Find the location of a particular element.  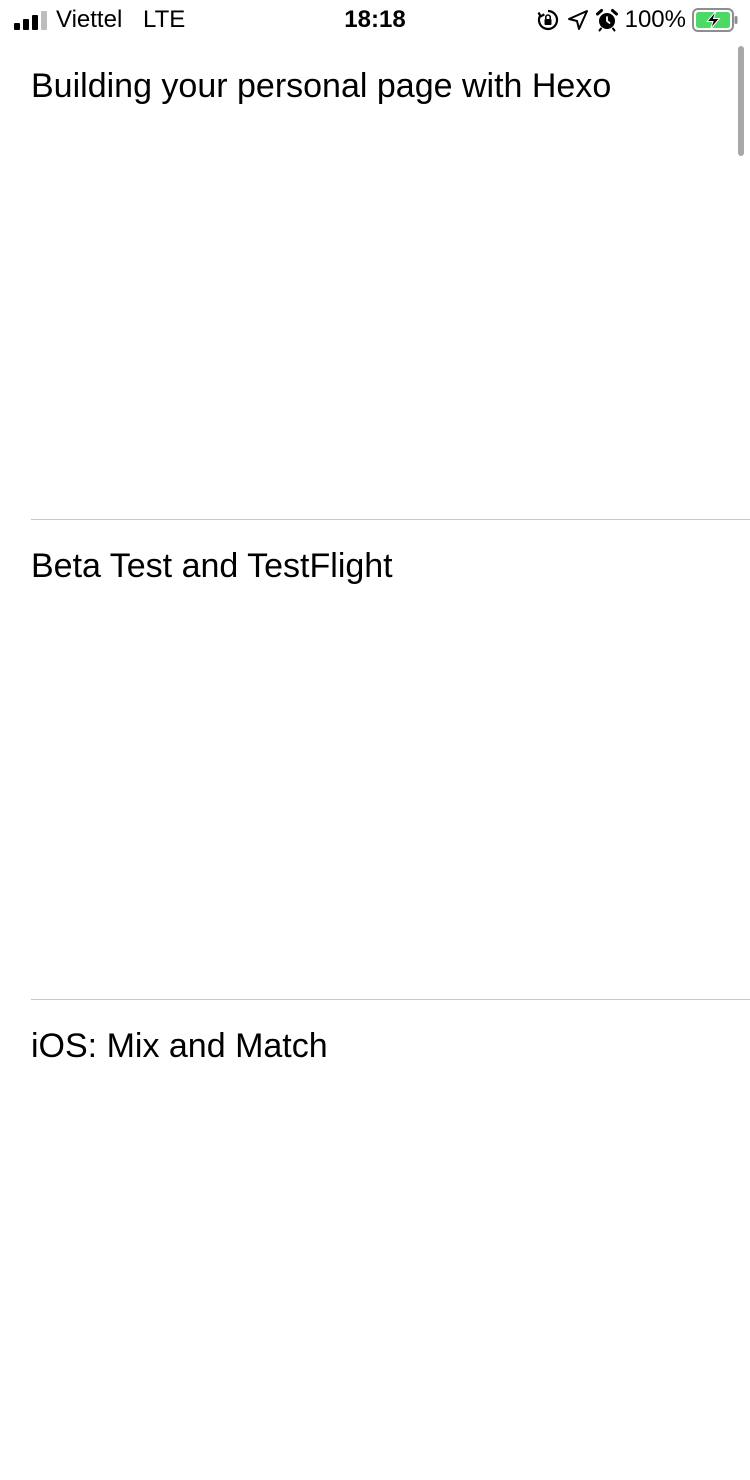

post-title: iOS: Mix and Match is located at coordinates (179, 1046).